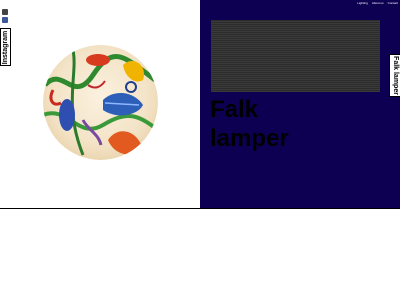 Image resolution: width=400 pixels, height=300 pixels. What do you see at coordinates (393, 3) in the screenshot?
I see `nav-item-contact: Contact` at bounding box center [393, 3].